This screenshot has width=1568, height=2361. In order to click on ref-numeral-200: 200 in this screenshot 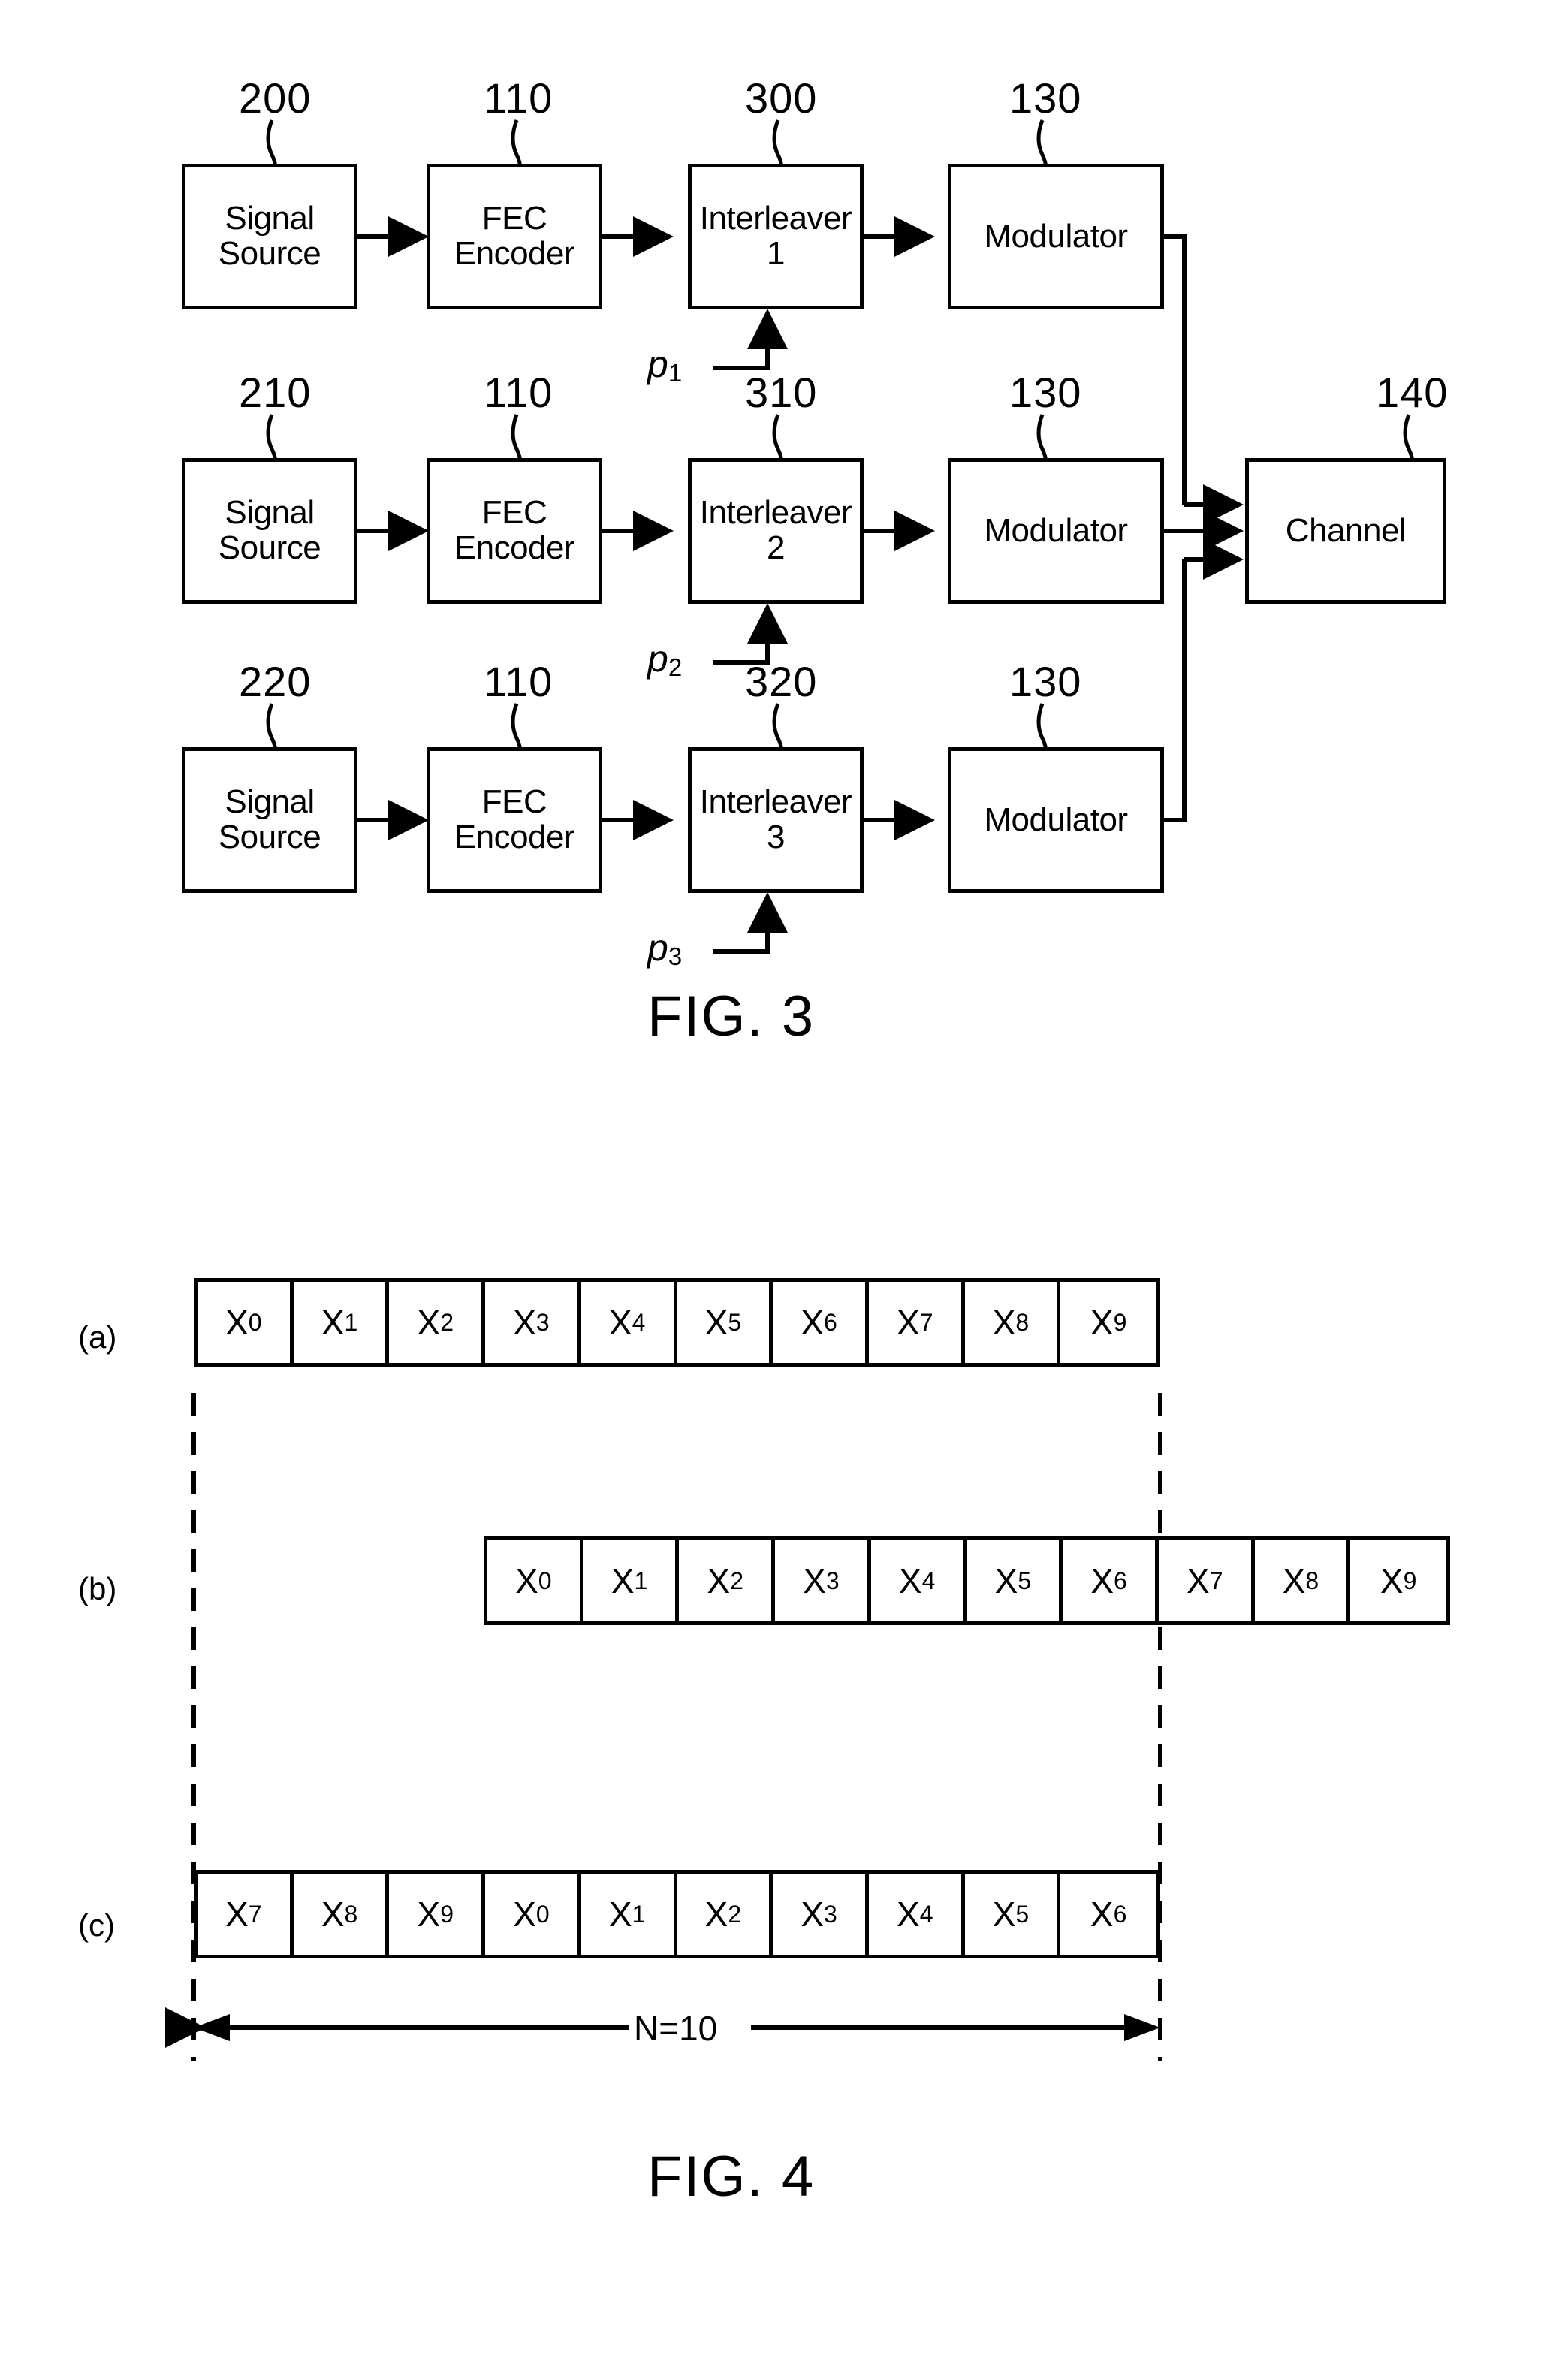, I will do `click(275, 98)`.